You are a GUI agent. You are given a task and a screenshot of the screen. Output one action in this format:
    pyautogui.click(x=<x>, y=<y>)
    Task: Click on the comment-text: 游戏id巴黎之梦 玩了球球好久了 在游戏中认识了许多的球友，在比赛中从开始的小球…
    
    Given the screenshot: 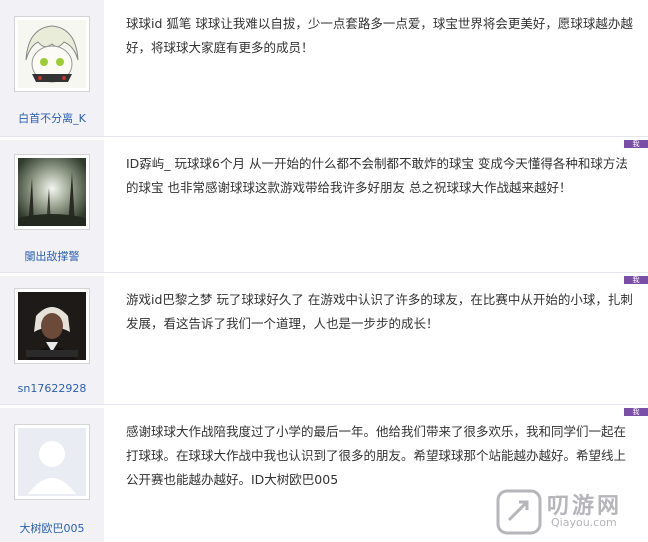 What is the action you would take?
    pyautogui.click(x=379, y=311)
    